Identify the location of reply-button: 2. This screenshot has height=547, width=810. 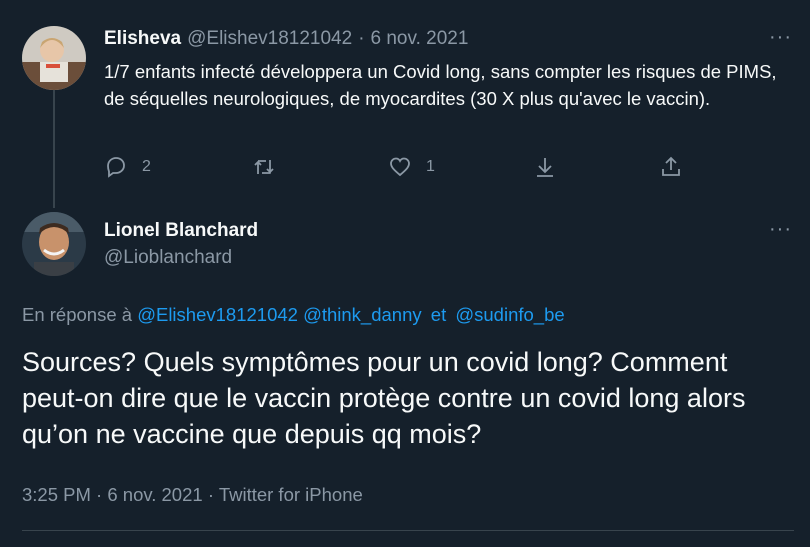
(127, 167).